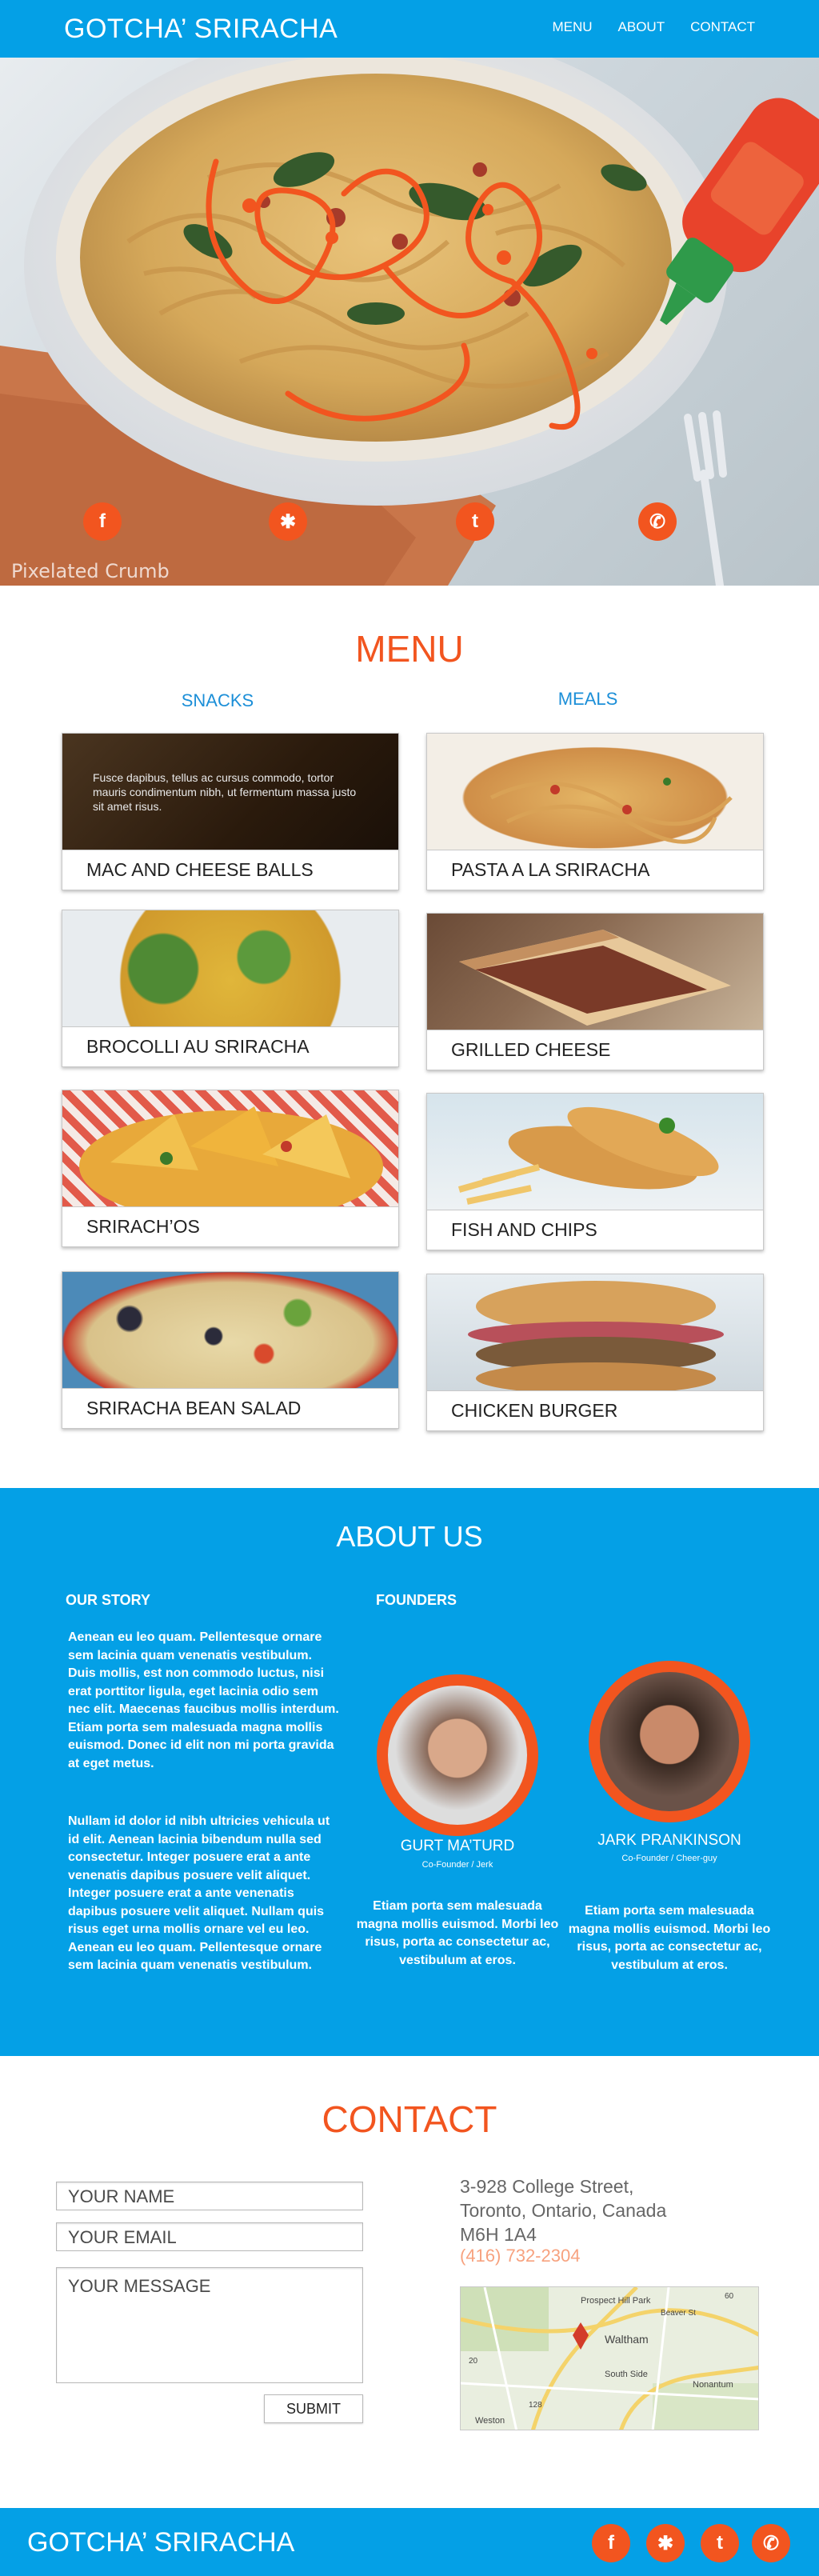 Image resolution: width=819 pixels, height=2576 pixels. Describe the element at coordinates (595, 1230) in the screenshot. I see `card-label: FISH AND CHIPS` at that location.